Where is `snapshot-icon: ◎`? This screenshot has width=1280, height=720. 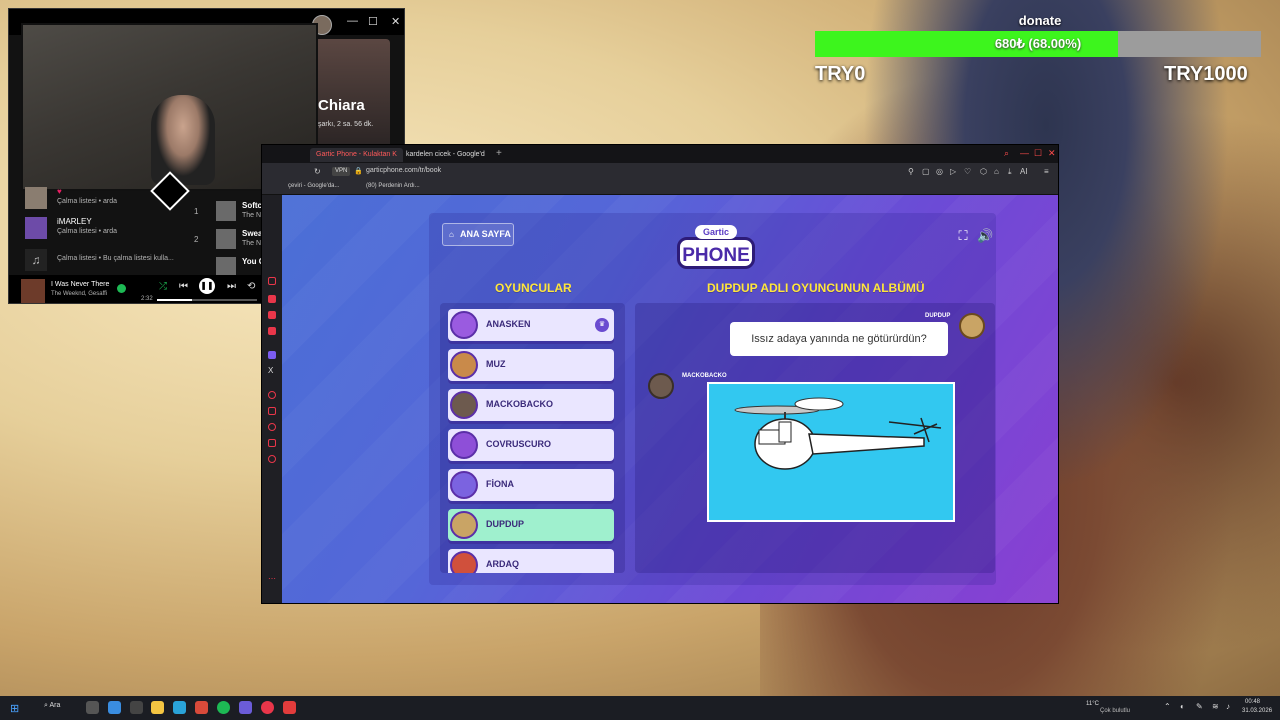 snapshot-icon: ◎ is located at coordinates (939, 171).